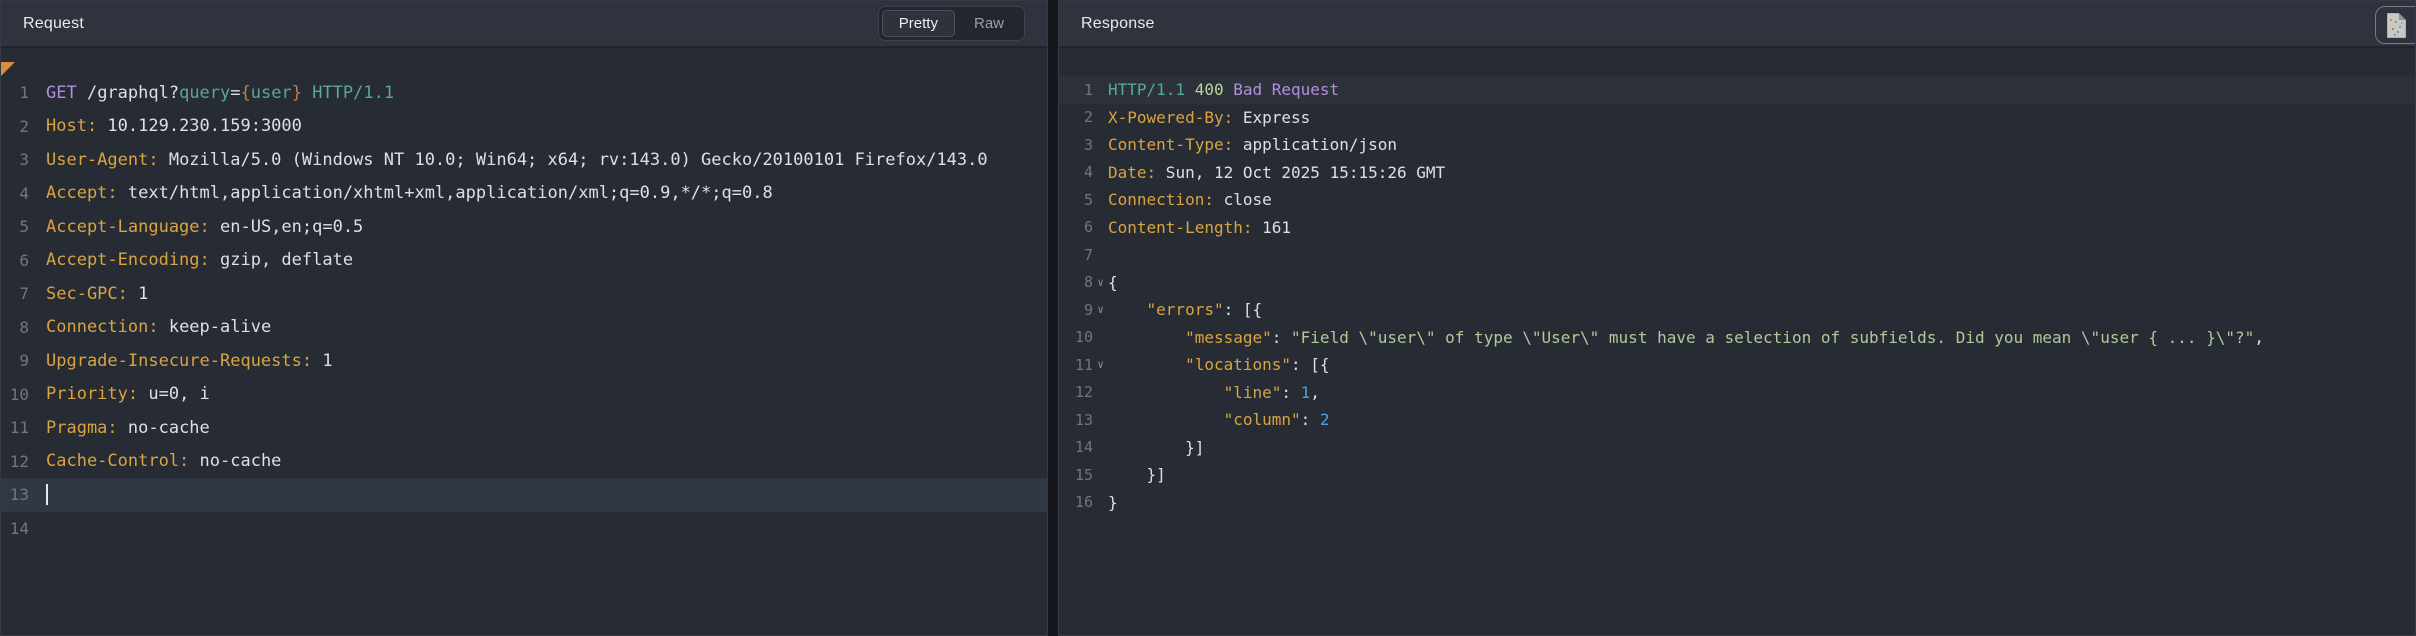  I want to click on document-icon, so click(2396, 25).